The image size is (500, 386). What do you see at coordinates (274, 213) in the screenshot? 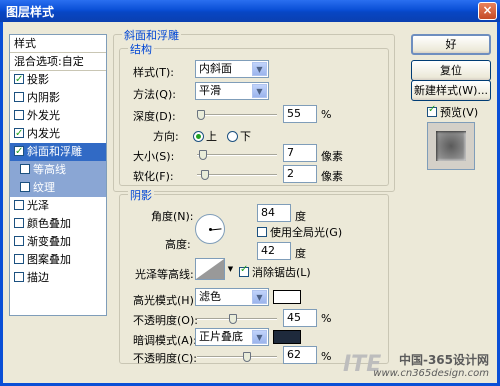
I see `angle-input: 84` at bounding box center [274, 213].